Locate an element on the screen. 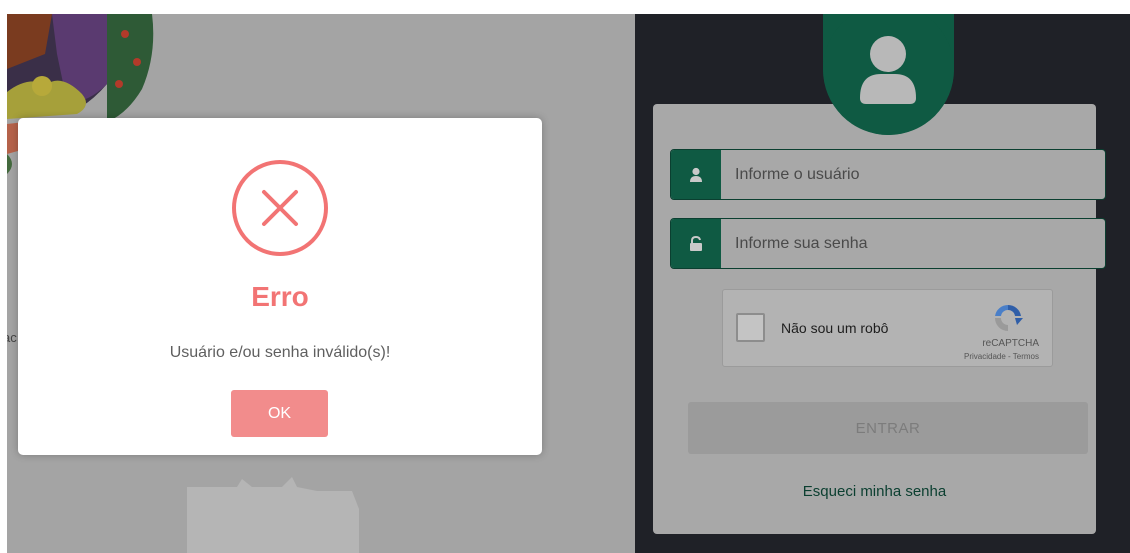  dialog-title: Erro is located at coordinates (280, 296).